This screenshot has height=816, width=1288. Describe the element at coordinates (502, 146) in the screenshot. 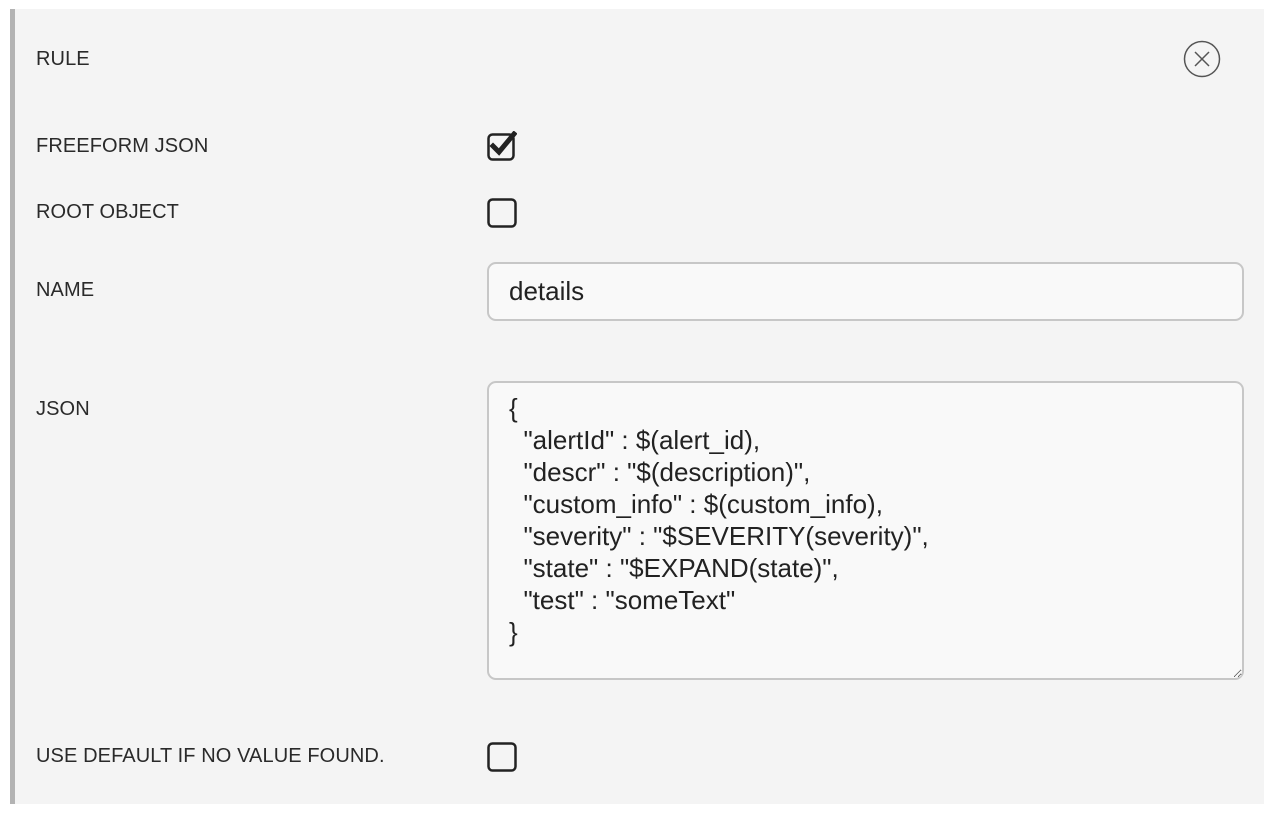

I see `freeform-json-checkbox` at that location.